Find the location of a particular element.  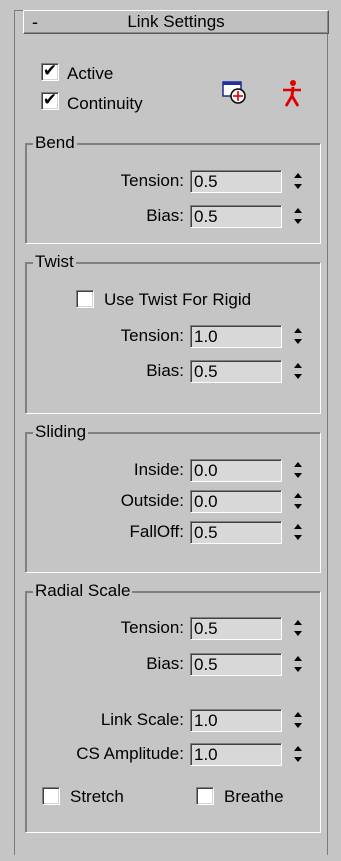

twist-tension-label: Tension: is located at coordinates (152, 335).